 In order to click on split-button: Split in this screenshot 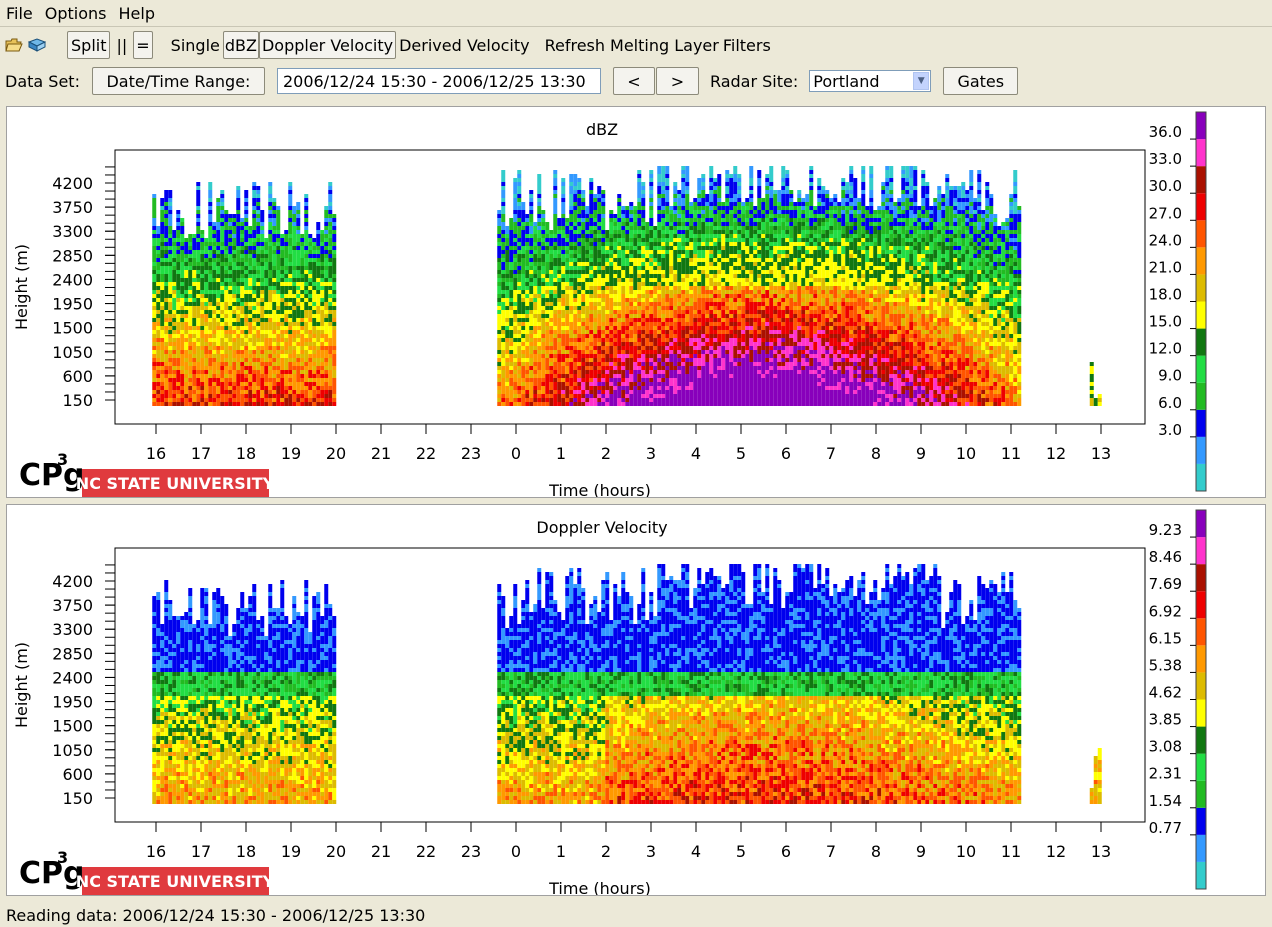, I will do `click(89, 45)`.